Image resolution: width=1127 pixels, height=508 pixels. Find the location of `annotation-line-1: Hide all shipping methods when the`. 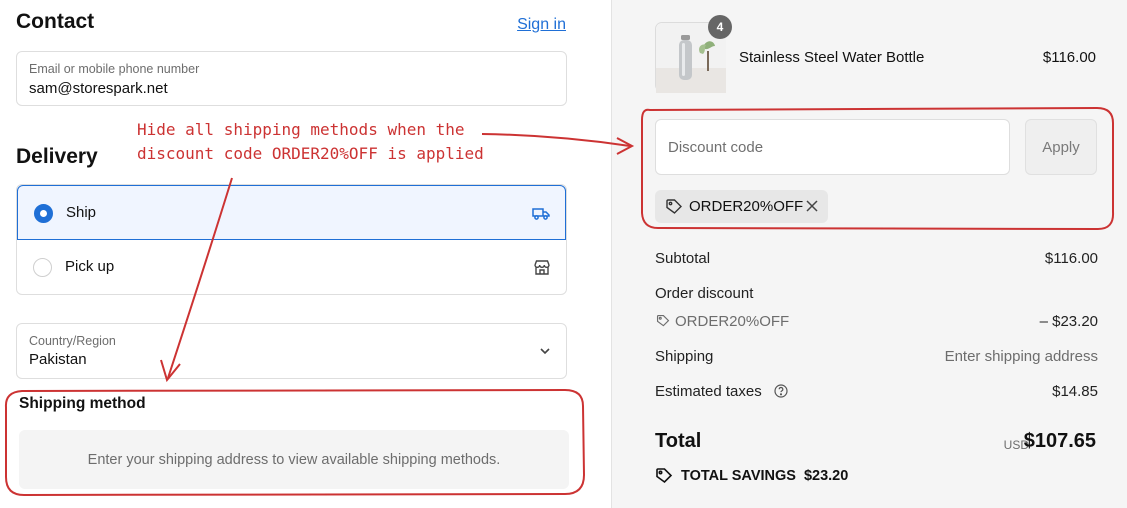

annotation-line-1: Hide all shipping methods when the is located at coordinates (301, 129).